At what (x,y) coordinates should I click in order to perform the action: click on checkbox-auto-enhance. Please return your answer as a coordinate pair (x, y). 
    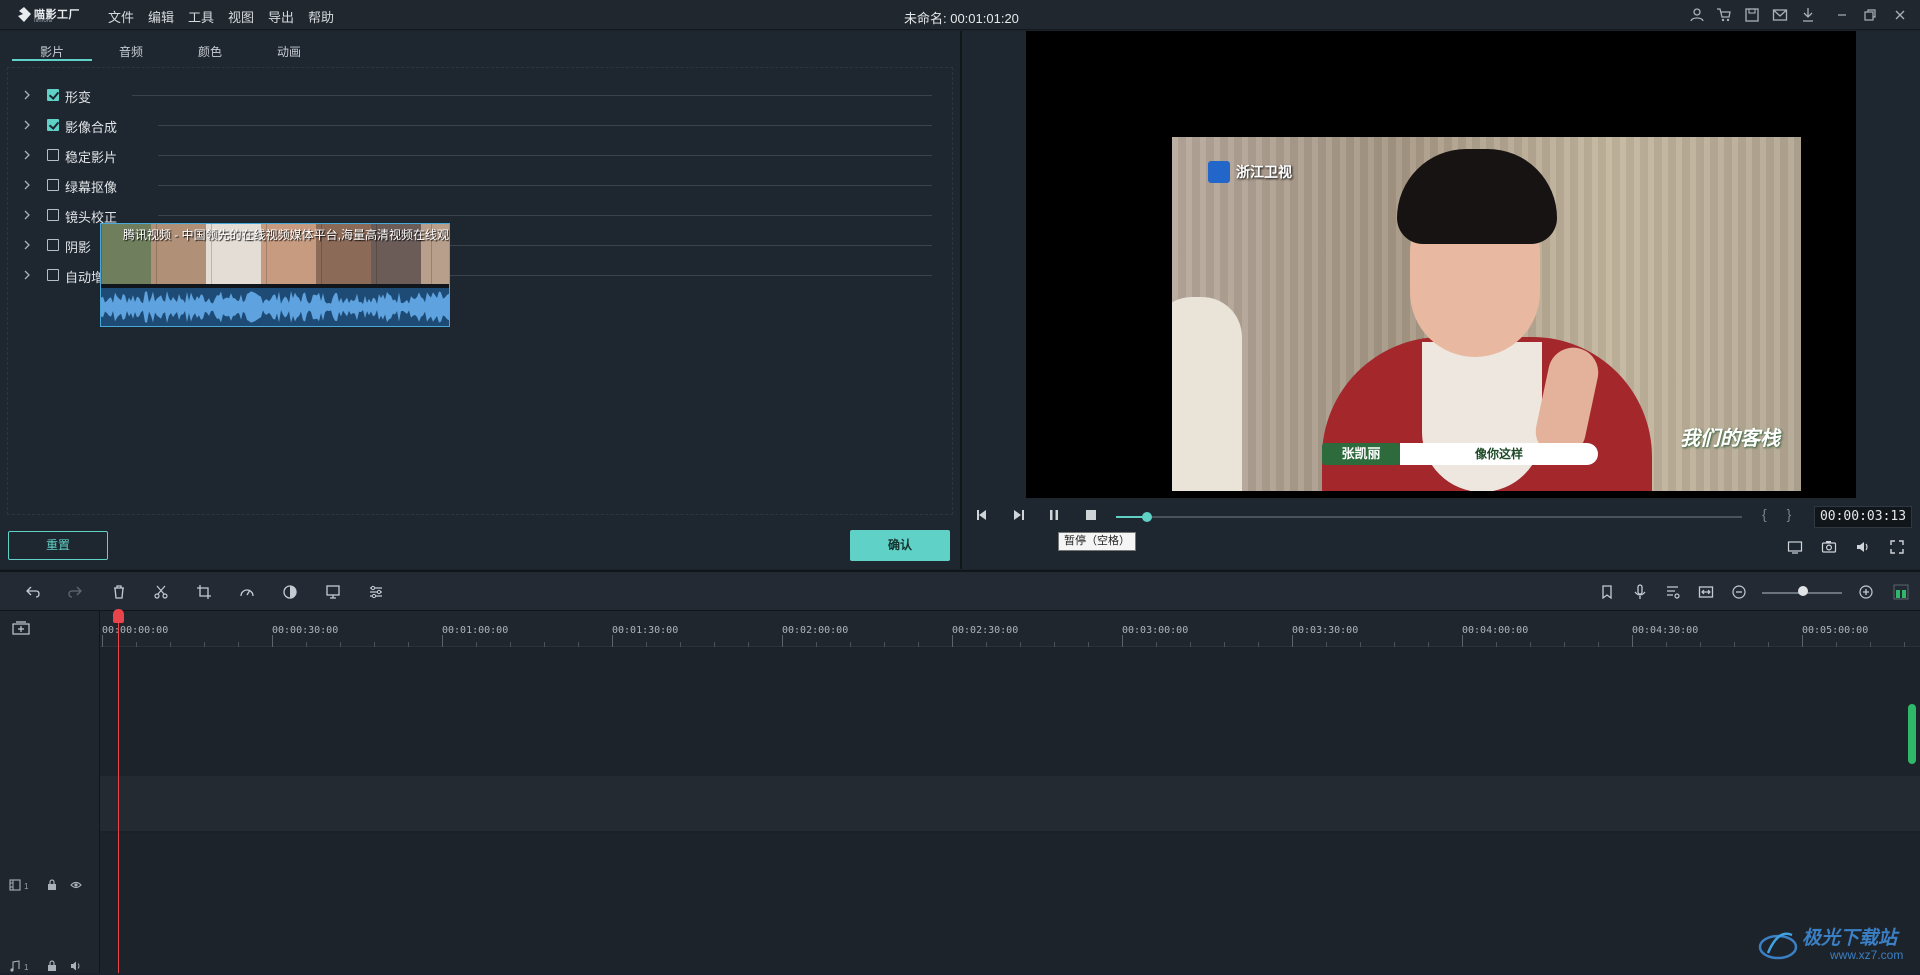
    Looking at the image, I should click on (53, 275).